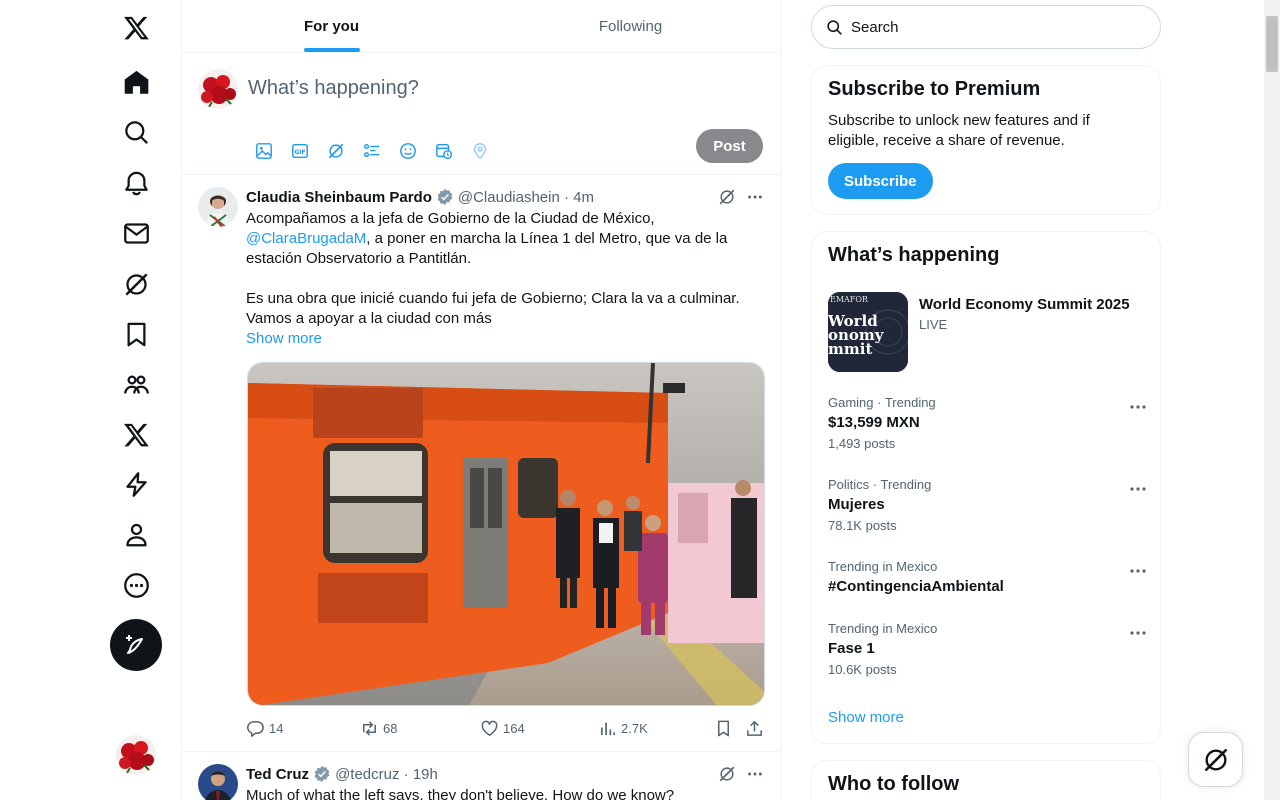 The width and height of the screenshot is (1280, 800). What do you see at coordinates (630, 26) in the screenshot?
I see `tab-following: Following` at bounding box center [630, 26].